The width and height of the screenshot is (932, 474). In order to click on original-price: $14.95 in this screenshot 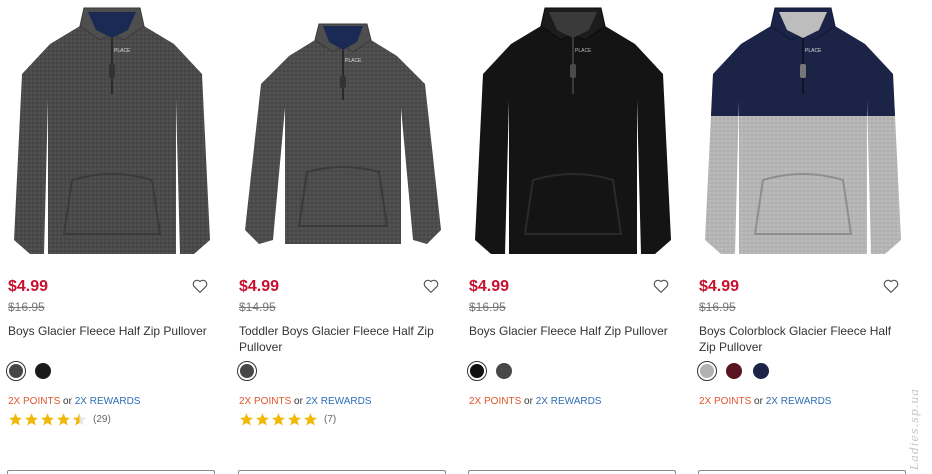, I will do `click(257, 307)`.